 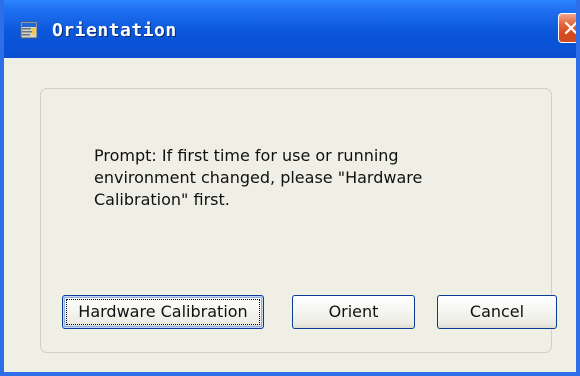 I want to click on orient-button: Orient, so click(x=353, y=312).